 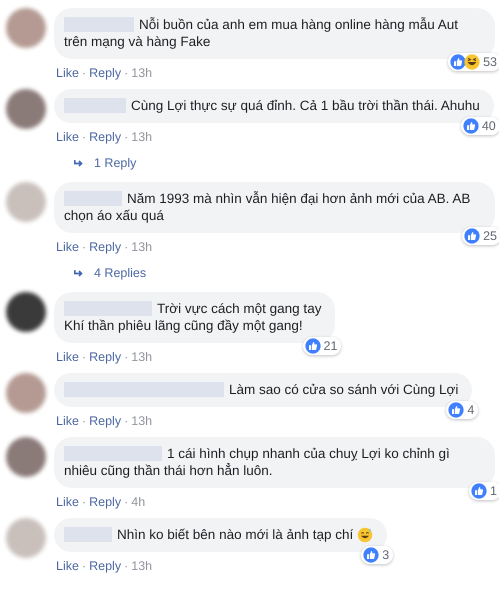 I want to click on reaction-count: 21, so click(x=322, y=346).